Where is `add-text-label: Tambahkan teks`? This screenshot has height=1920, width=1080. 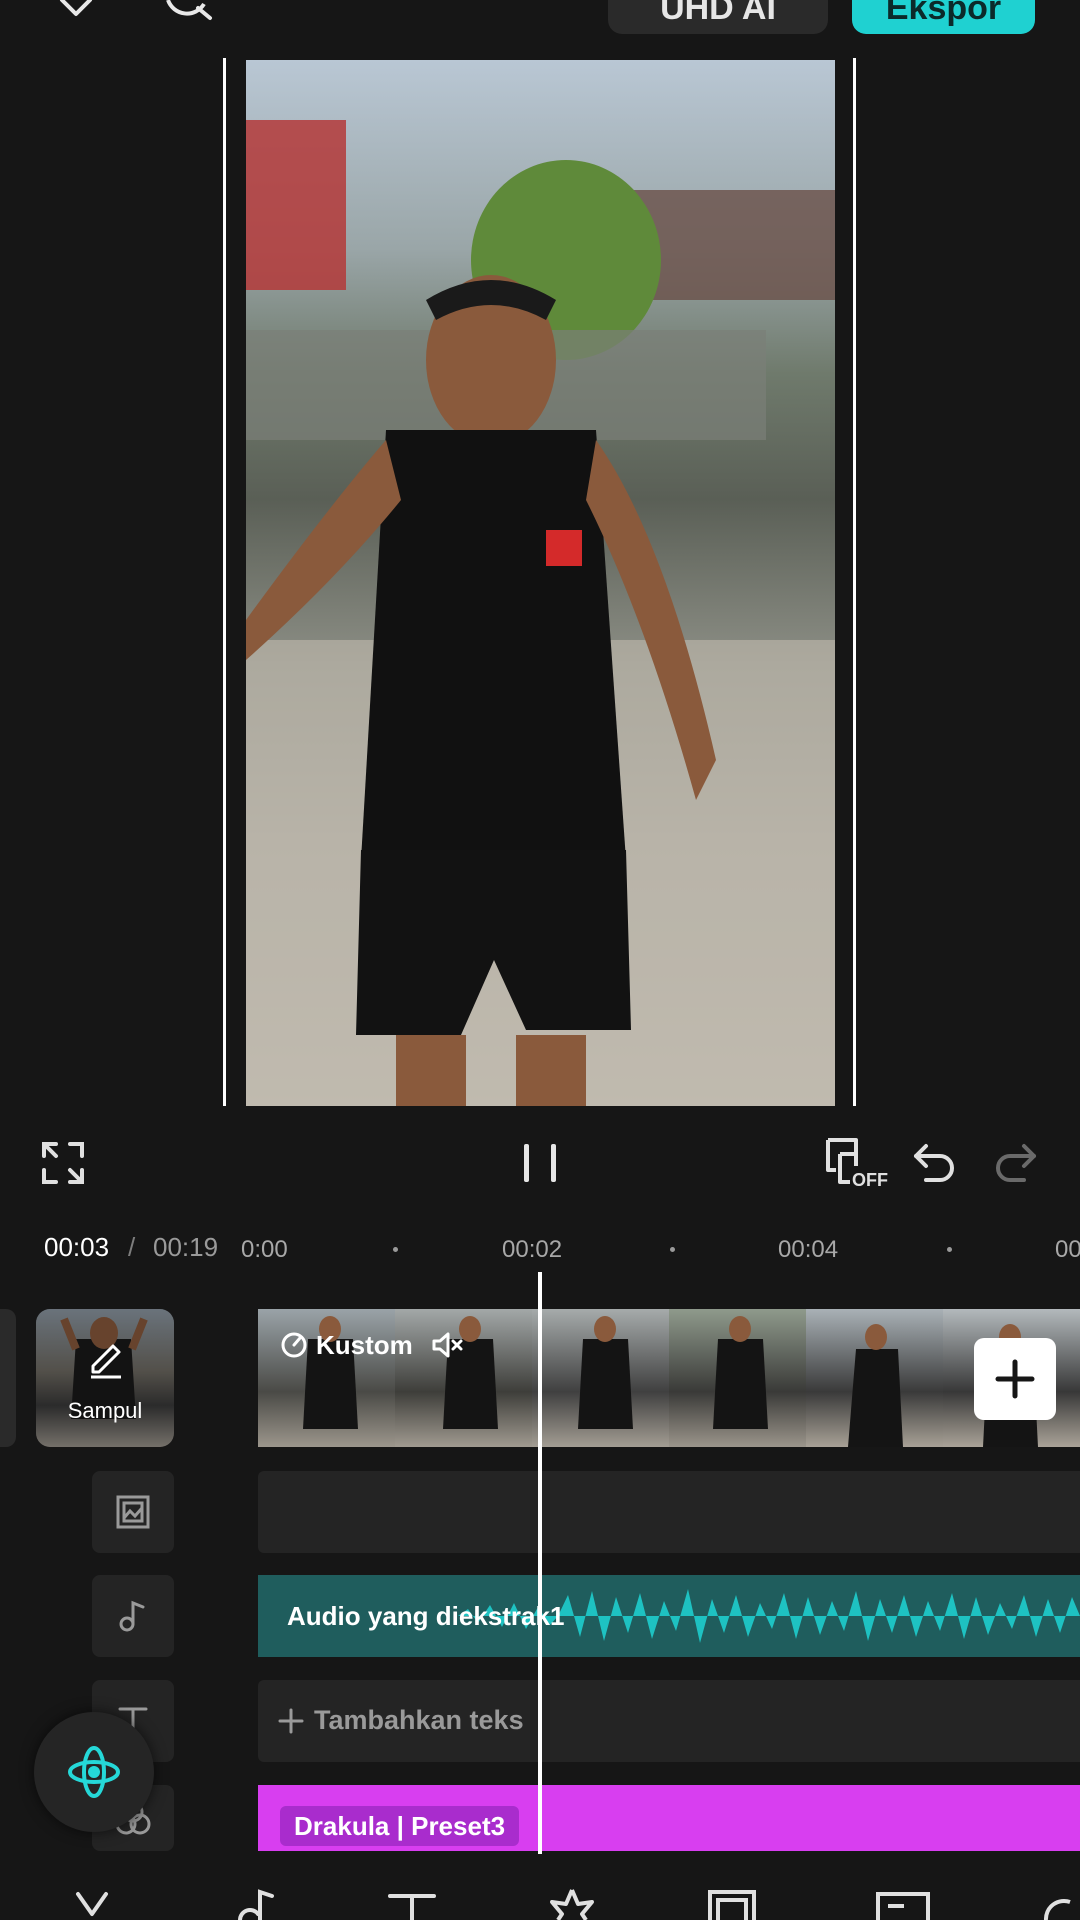 add-text-label: Tambahkan teks is located at coordinates (419, 1720).